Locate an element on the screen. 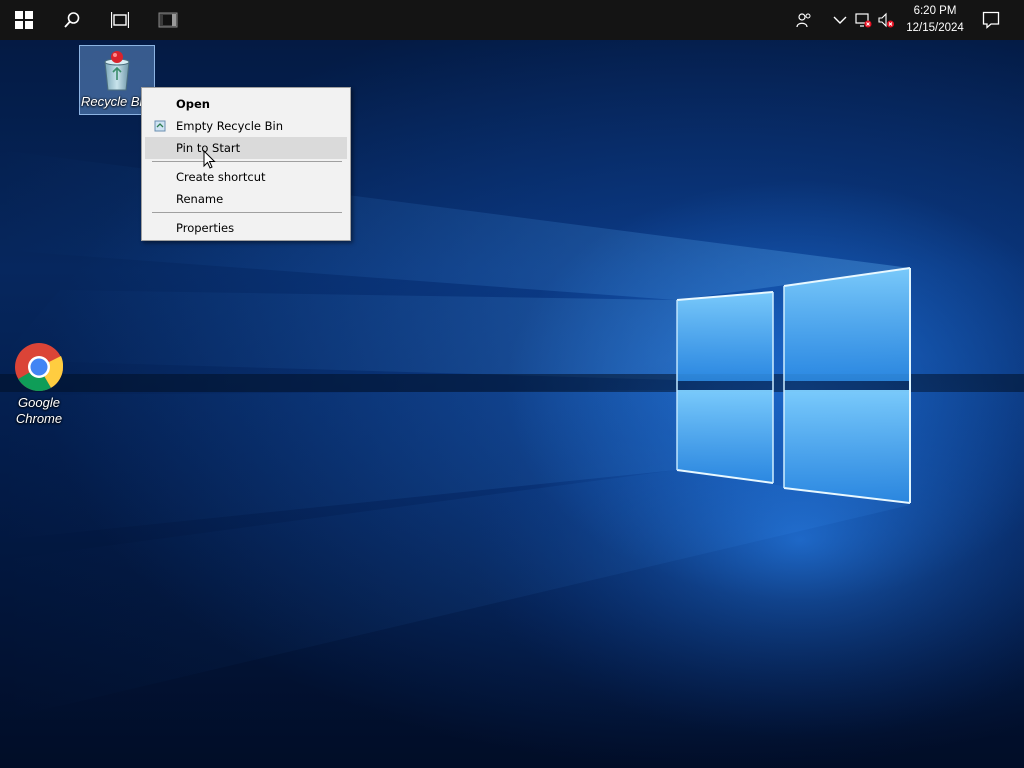  people-button is located at coordinates (804, 20).